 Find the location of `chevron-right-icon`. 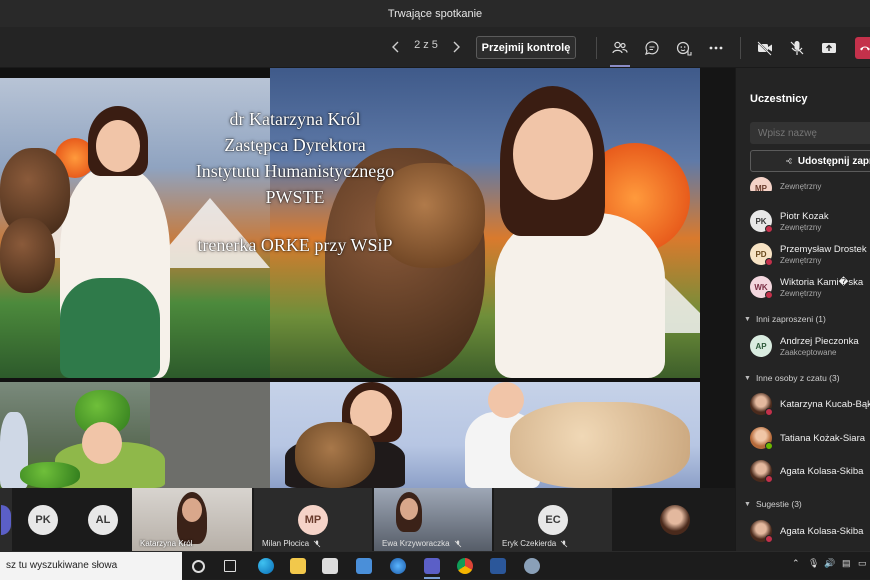

chevron-right-icon is located at coordinates (456, 47).